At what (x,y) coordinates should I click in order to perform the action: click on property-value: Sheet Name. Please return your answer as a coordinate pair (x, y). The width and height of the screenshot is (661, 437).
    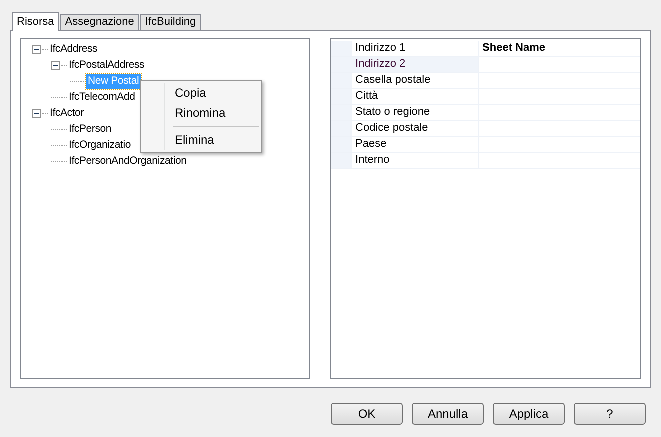
    Looking at the image, I should click on (559, 48).